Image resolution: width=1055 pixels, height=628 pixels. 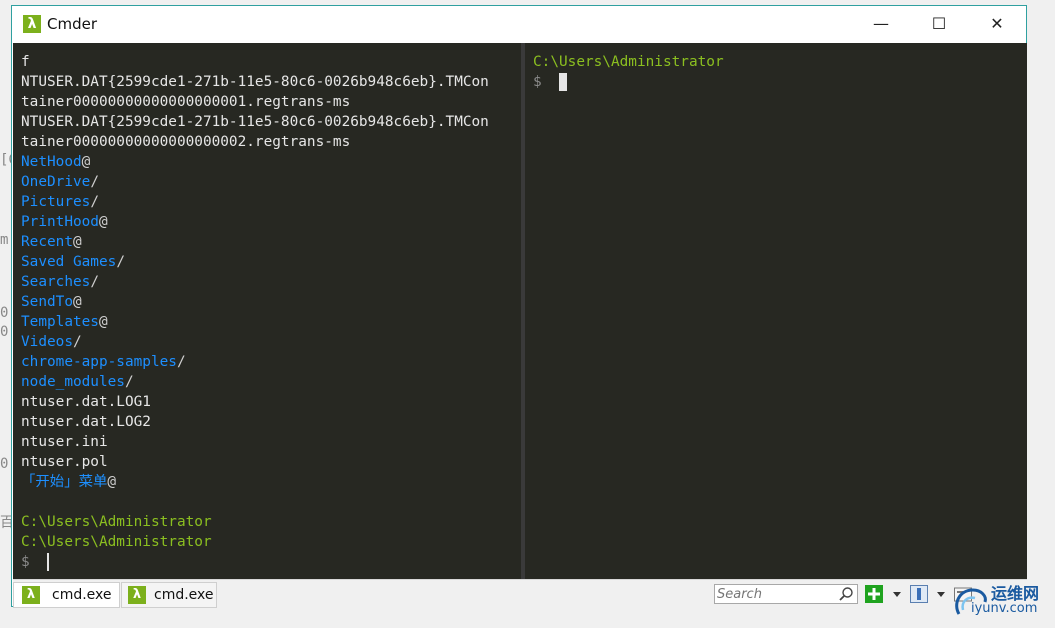 I want to click on directory-name: Recent, so click(x=47, y=242).